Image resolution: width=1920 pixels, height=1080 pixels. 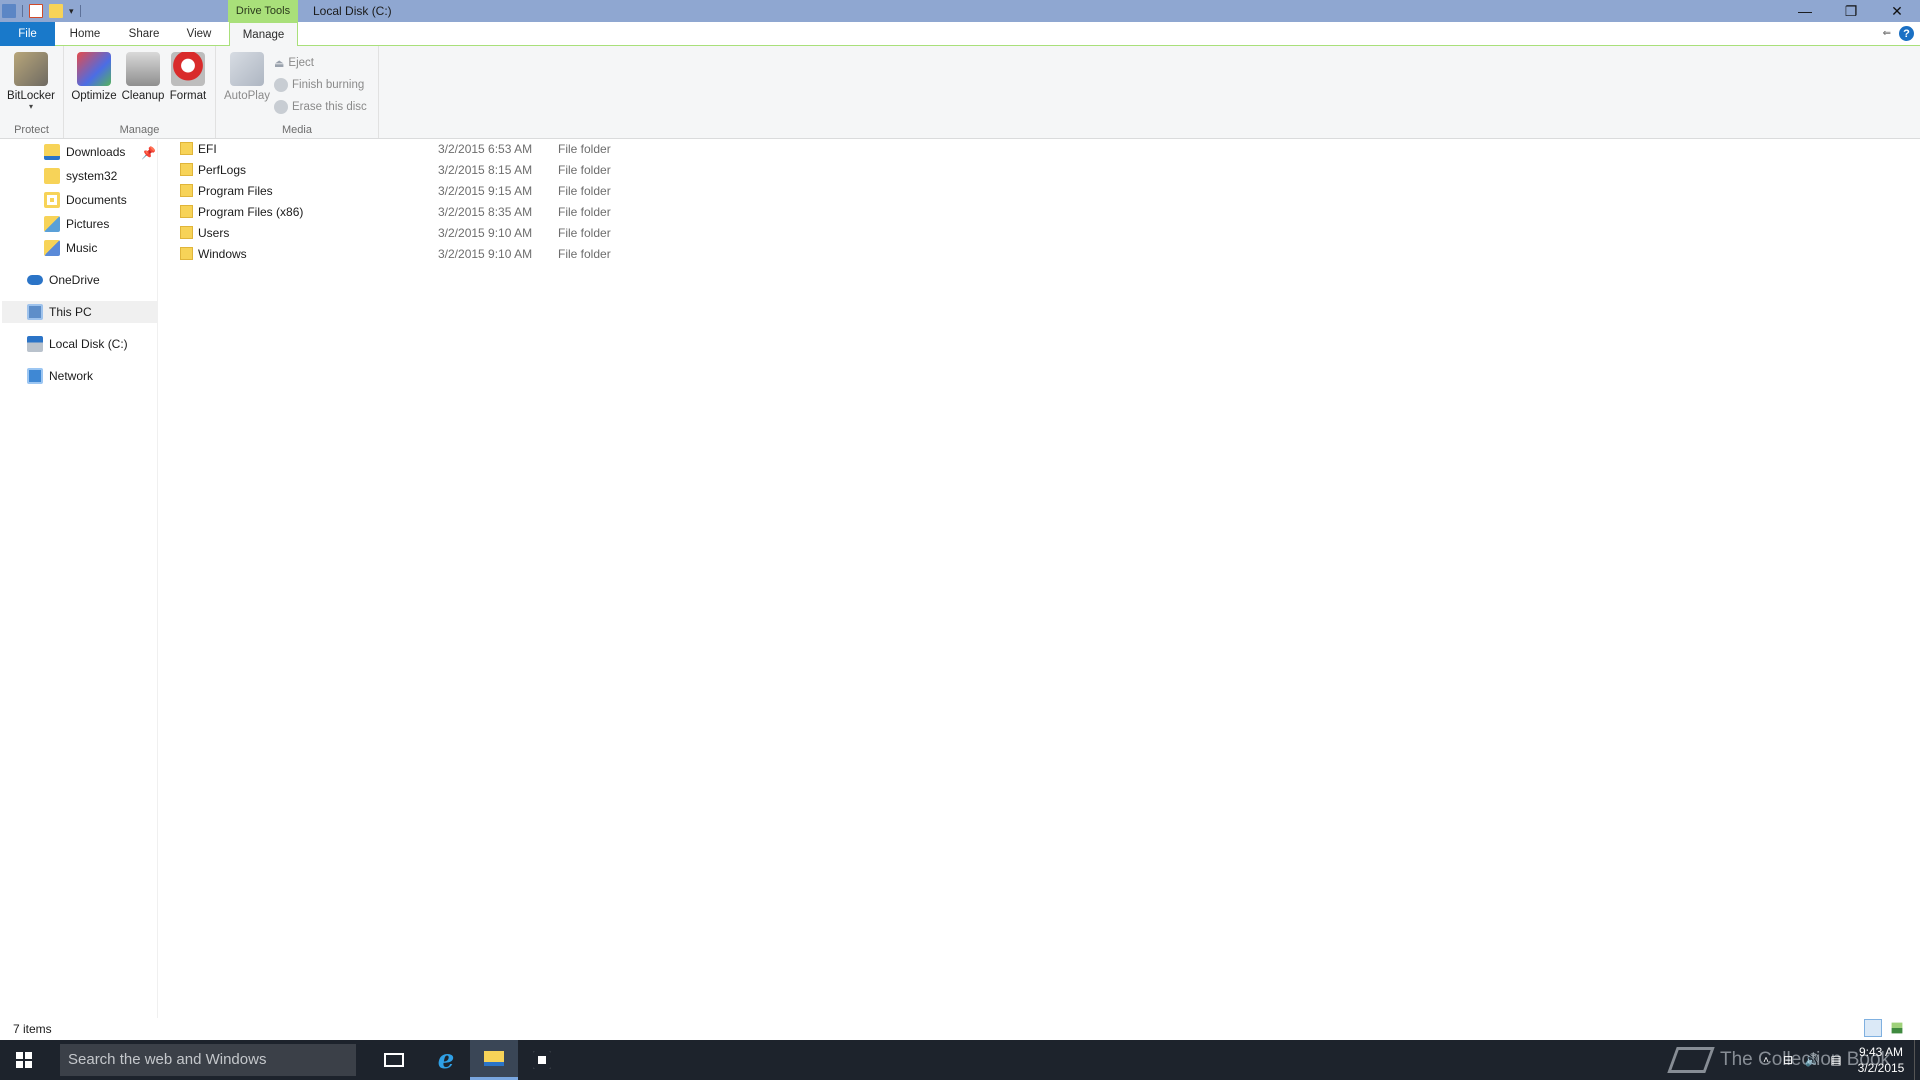 I want to click on tab-file: File, so click(x=27, y=34).